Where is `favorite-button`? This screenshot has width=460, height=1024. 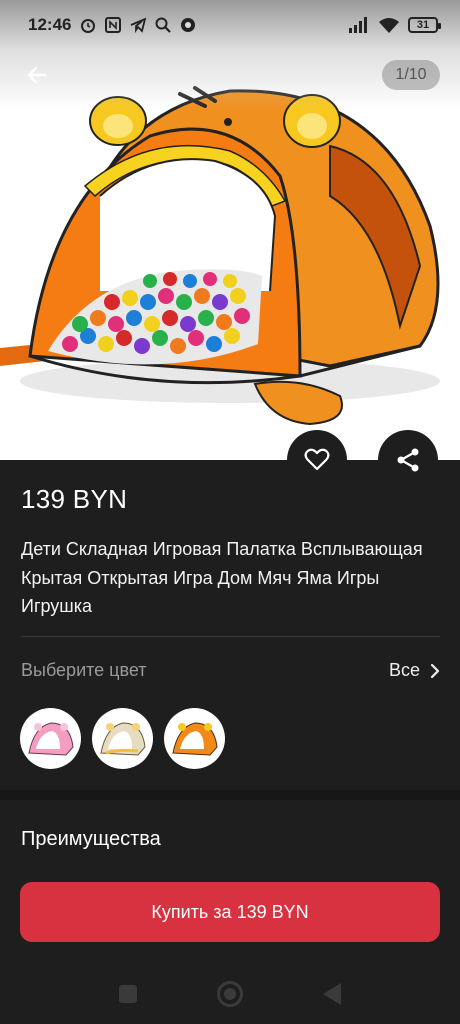
favorite-button is located at coordinates (317, 460).